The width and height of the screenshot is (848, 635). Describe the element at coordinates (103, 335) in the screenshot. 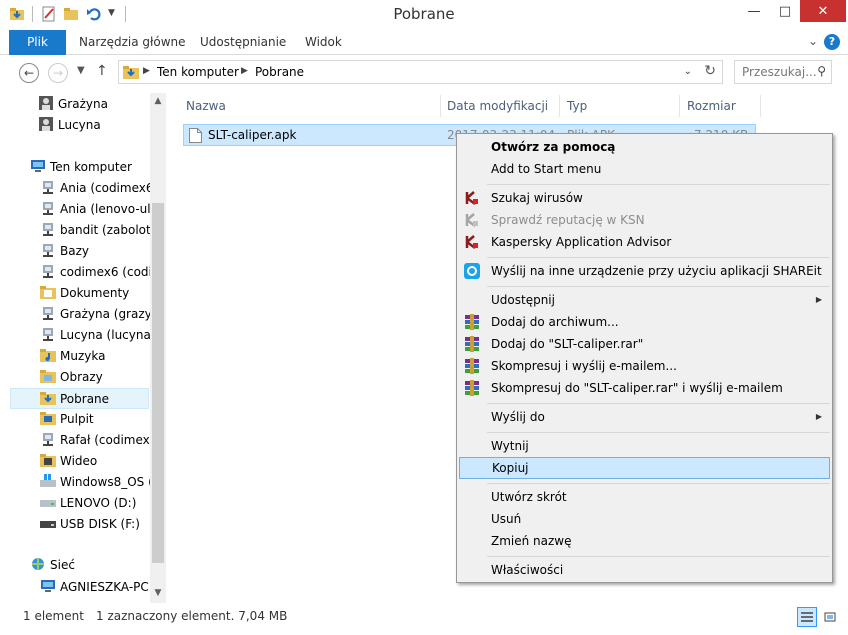

I see `nav-item-lucyna-share: Lucyna (lucyna-p` at that location.